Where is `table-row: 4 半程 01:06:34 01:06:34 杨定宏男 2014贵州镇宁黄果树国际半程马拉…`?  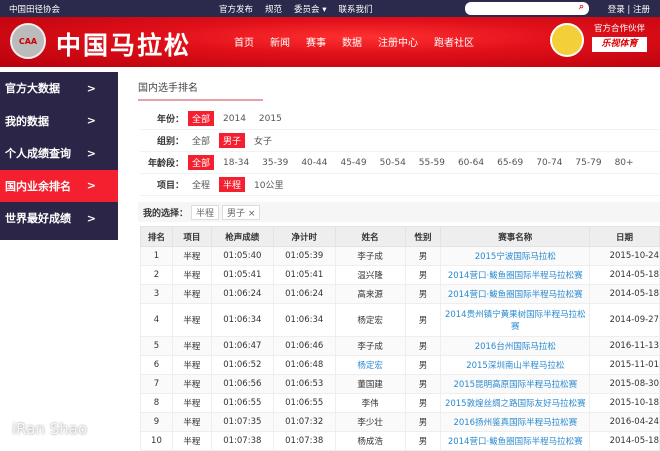
table-row: 4 半程 01:06:34 01:06:34 杨定宏男 2014贵州镇宁黄果树国际半程马拉… is located at coordinates (400, 320).